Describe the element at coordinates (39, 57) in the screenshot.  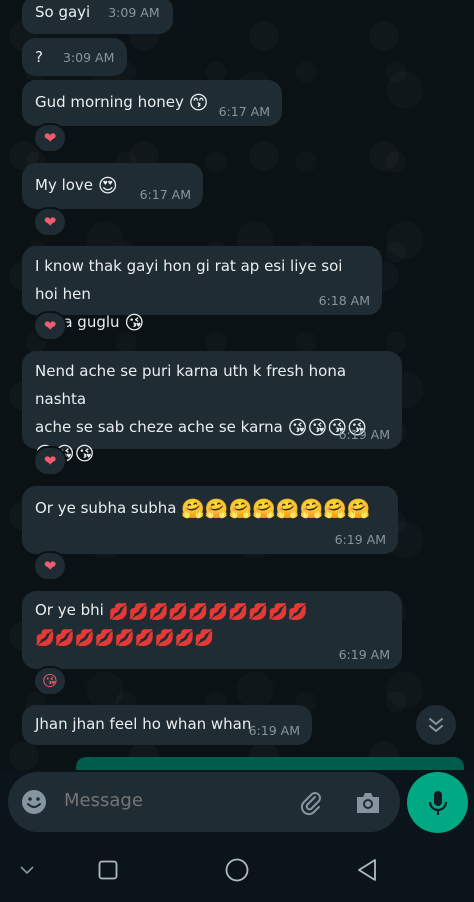
I see `message-text: ?` at that location.